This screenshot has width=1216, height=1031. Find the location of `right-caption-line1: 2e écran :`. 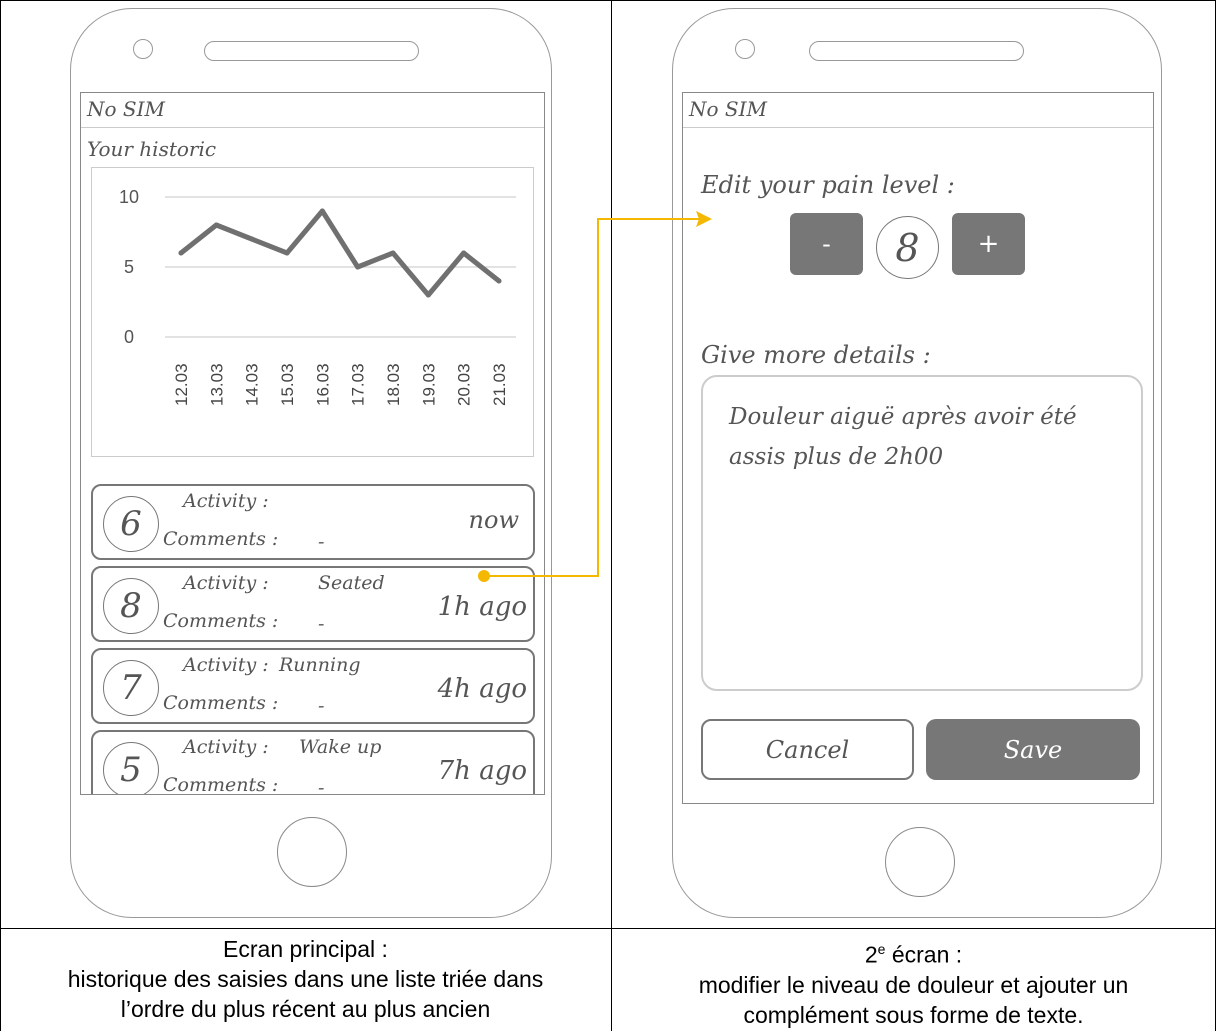

right-caption-line1: 2e écran : is located at coordinates (913, 952).